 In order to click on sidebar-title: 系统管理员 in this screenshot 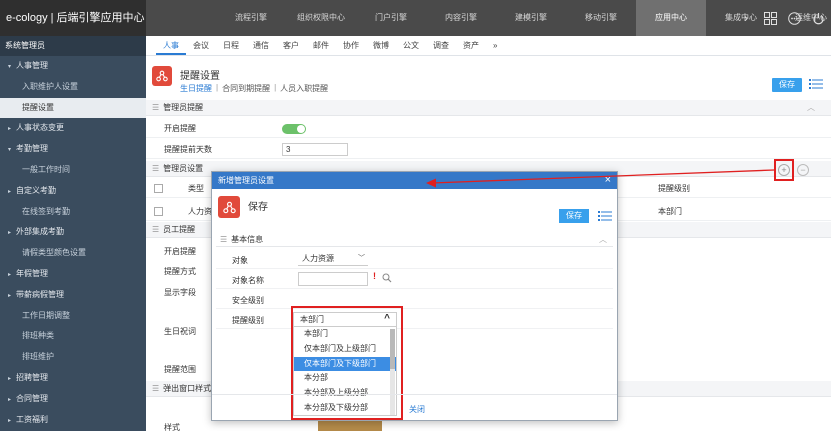, I will do `click(73, 46)`.